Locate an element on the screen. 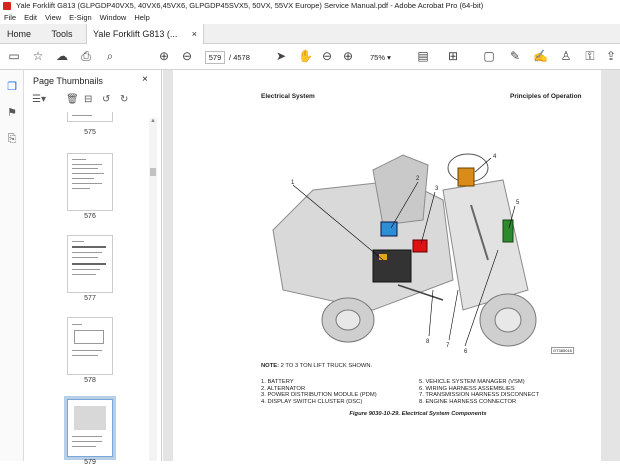 The height and width of the screenshot is (466, 620). scroll-mode-icon: ▤ is located at coordinates (423, 56).